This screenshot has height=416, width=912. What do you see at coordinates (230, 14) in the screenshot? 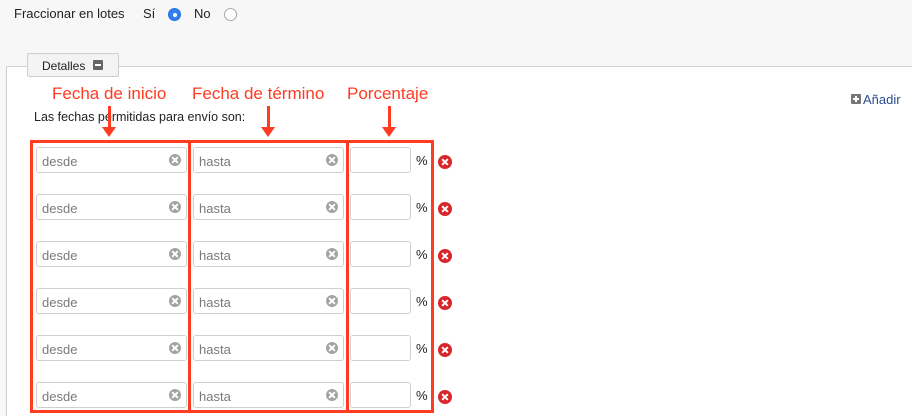
I see `radio-no` at bounding box center [230, 14].